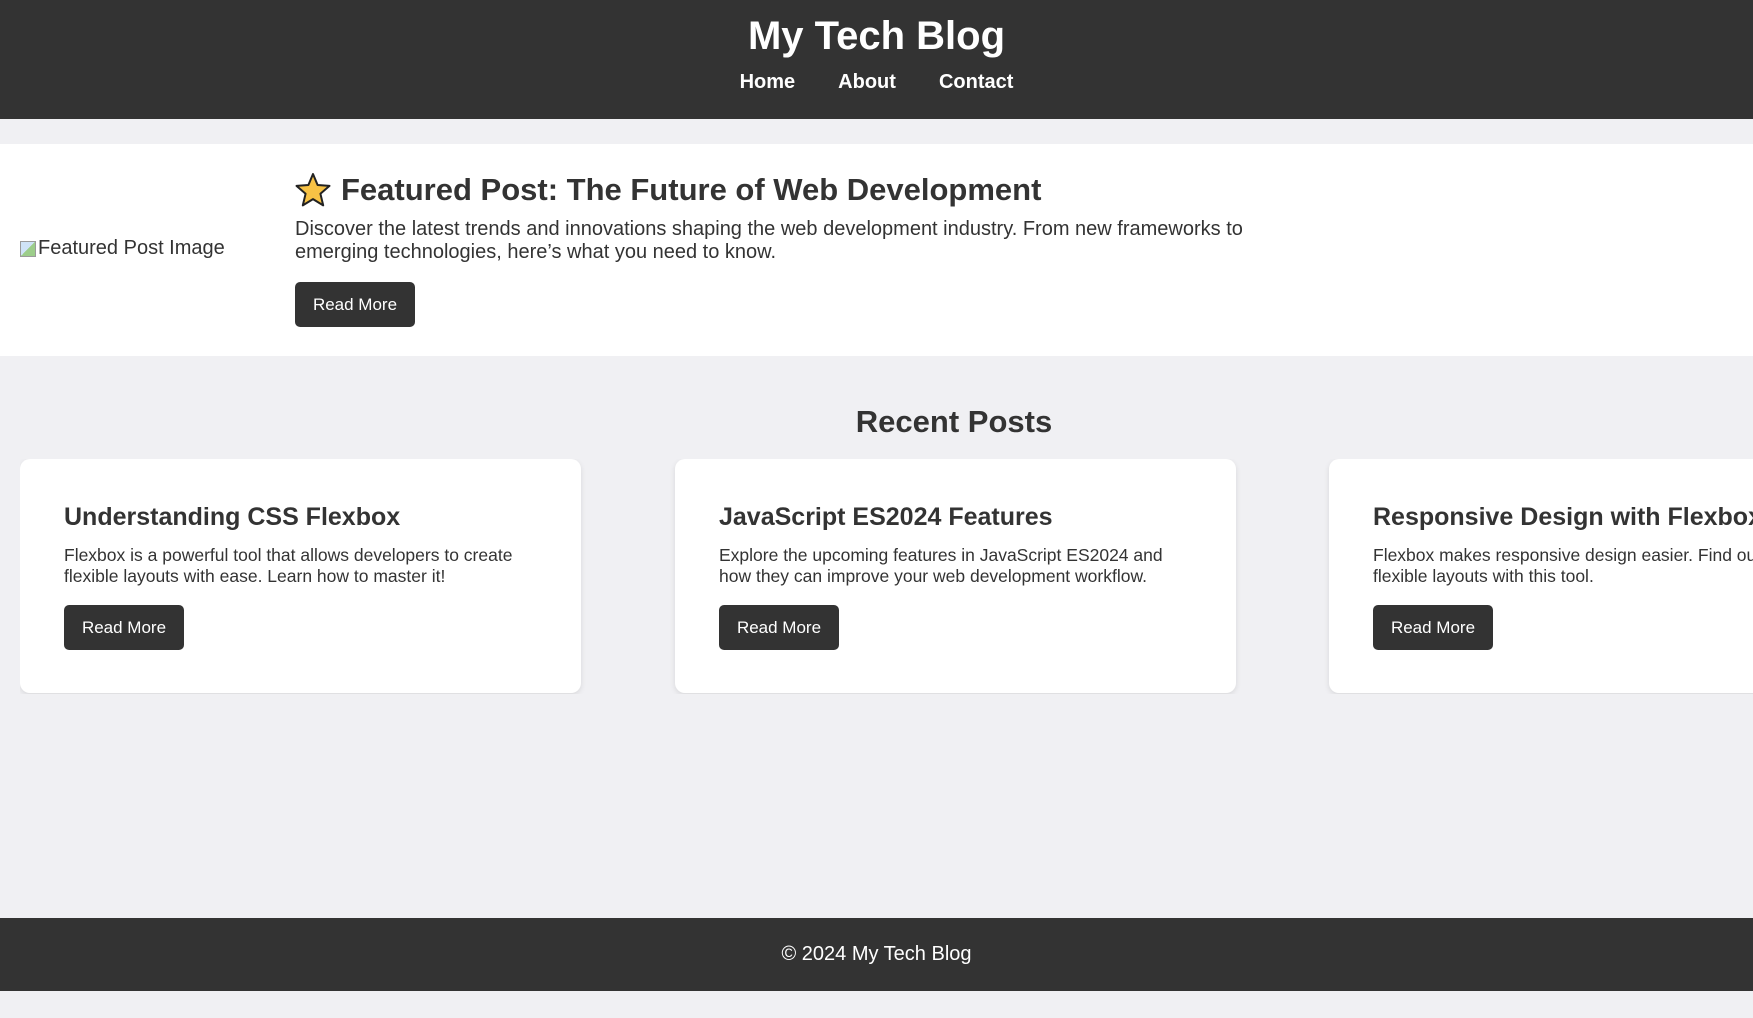 This screenshot has width=1753, height=1018. I want to click on featured-image-alt-text: Featured Post Image, so click(131, 248).